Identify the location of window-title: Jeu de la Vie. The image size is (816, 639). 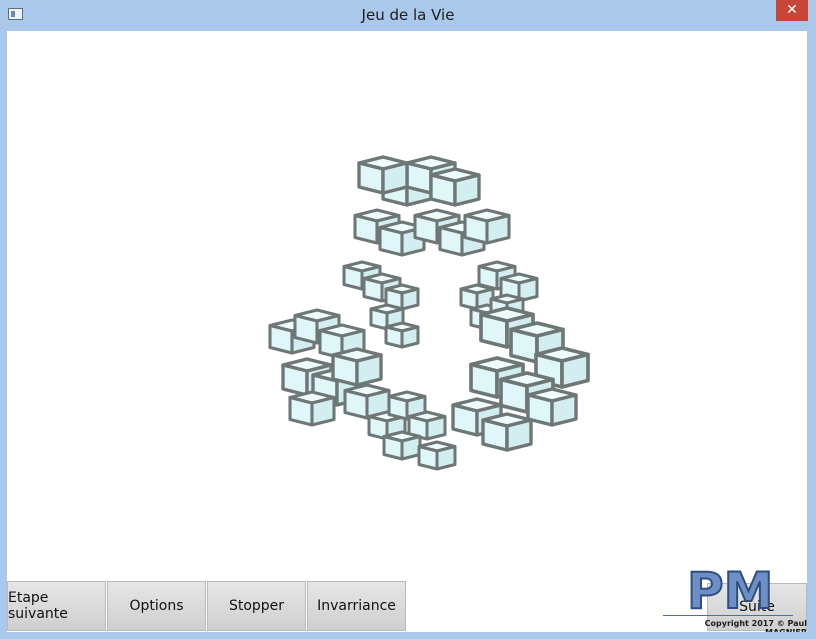
(408, 15).